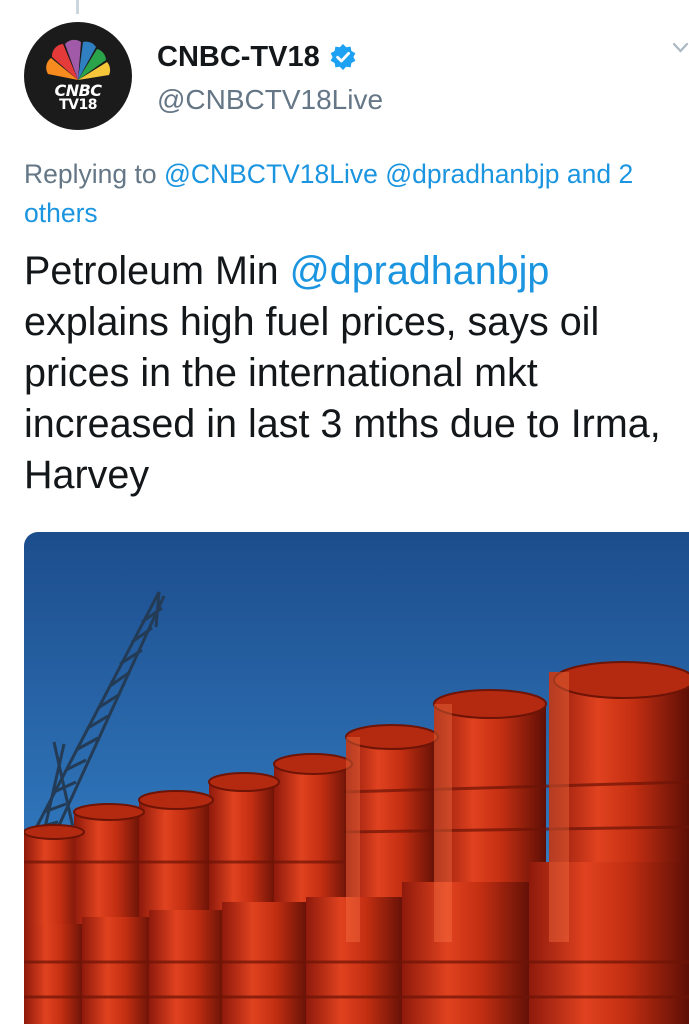 Image resolution: width=689 pixels, height=1024 pixels. I want to click on user-handle: @CNBCTV18Live, so click(270, 100).